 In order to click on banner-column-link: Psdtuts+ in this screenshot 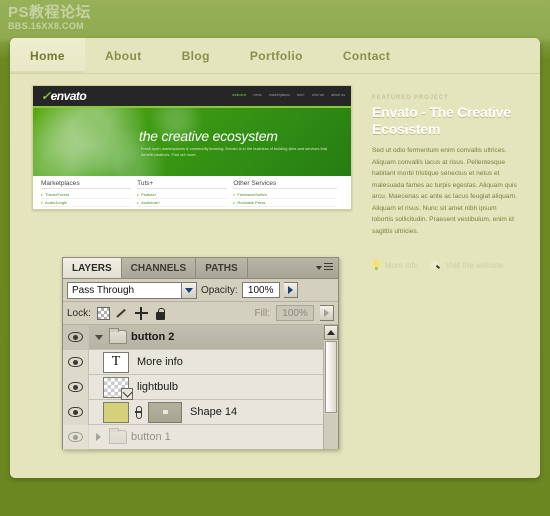, I will do `click(182, 195)`.